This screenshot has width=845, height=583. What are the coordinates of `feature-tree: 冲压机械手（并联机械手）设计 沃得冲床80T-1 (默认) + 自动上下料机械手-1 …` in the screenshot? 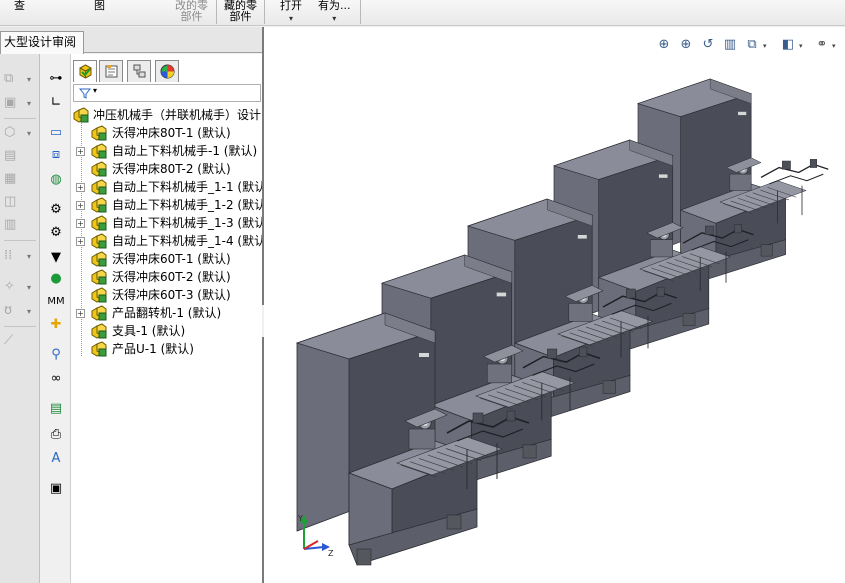 It's located at (166, 232).